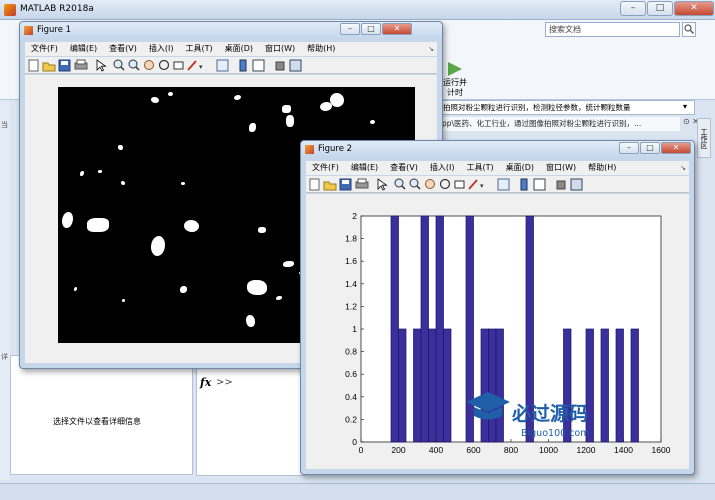 Image resolution: width=715 pixels, height=500 pixels. What do you see at coordinates (685, 106) in the screenshot?
I see `chevron-down-icon: ▾` at bounding box center [685, 106].